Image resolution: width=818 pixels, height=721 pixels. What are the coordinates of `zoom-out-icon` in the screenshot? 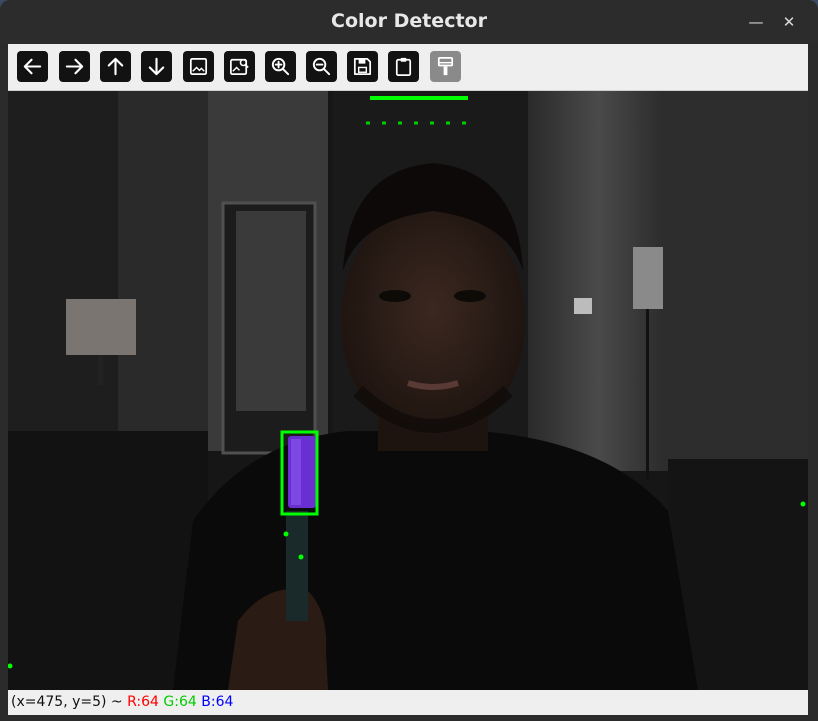 It's located at (321, 66).